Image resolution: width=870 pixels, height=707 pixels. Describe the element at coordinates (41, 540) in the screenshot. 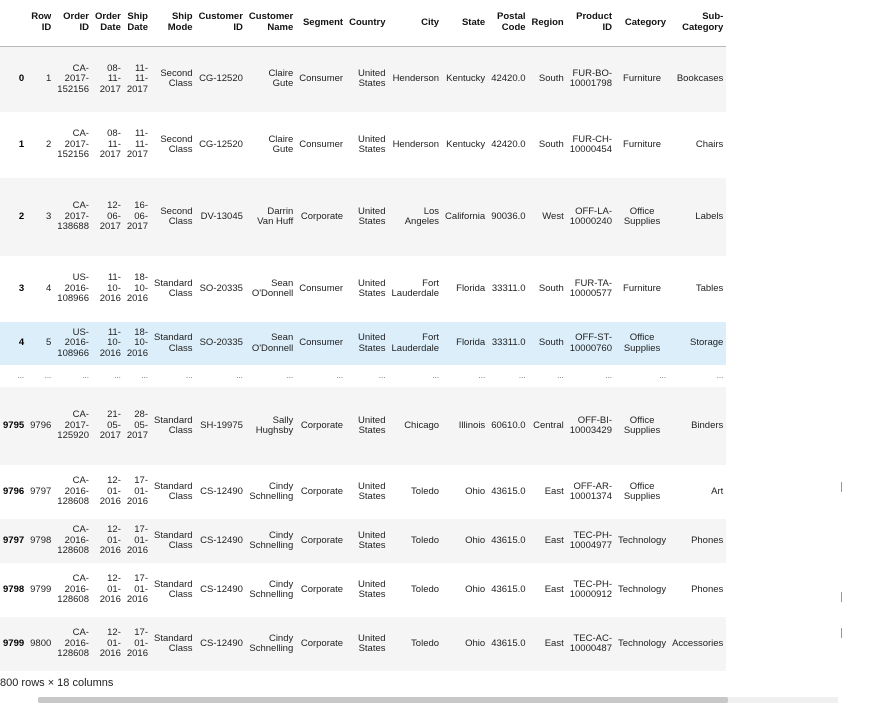

I see `row-id-cell: 9798` at that location.